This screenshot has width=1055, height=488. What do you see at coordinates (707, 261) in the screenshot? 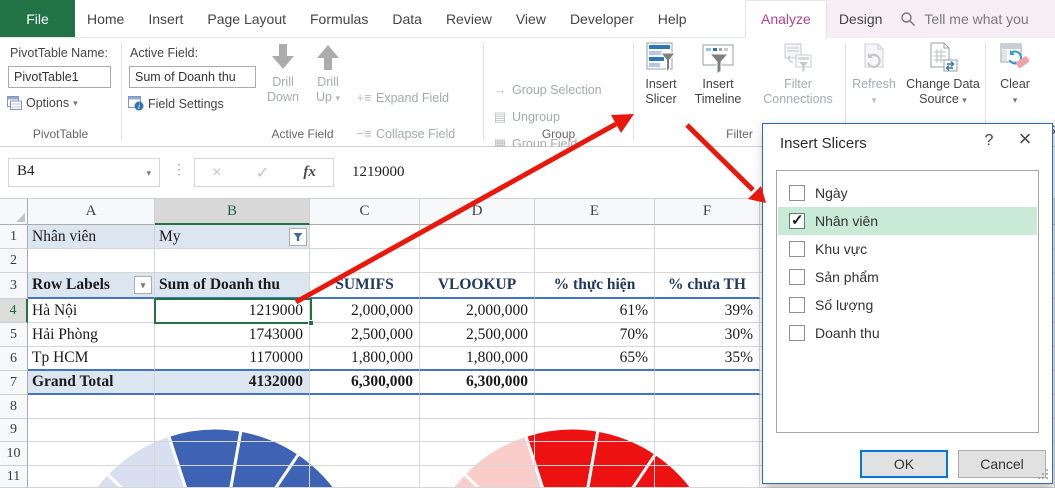
I see `cell-F2` at bounding box center [707, 261].